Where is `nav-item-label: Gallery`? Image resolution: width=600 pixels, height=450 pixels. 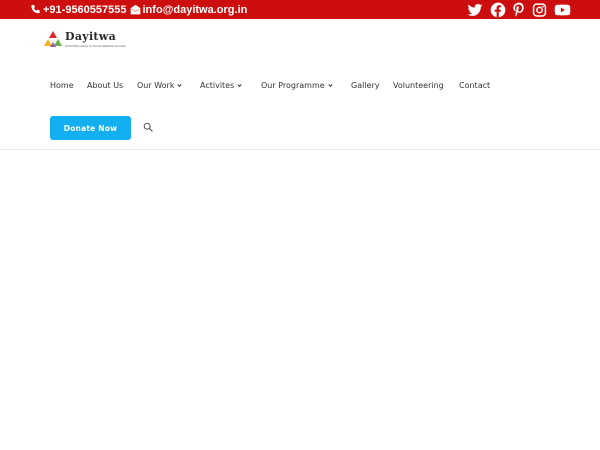 nav-item-label: Gallery is located at coordinates (365, 85).